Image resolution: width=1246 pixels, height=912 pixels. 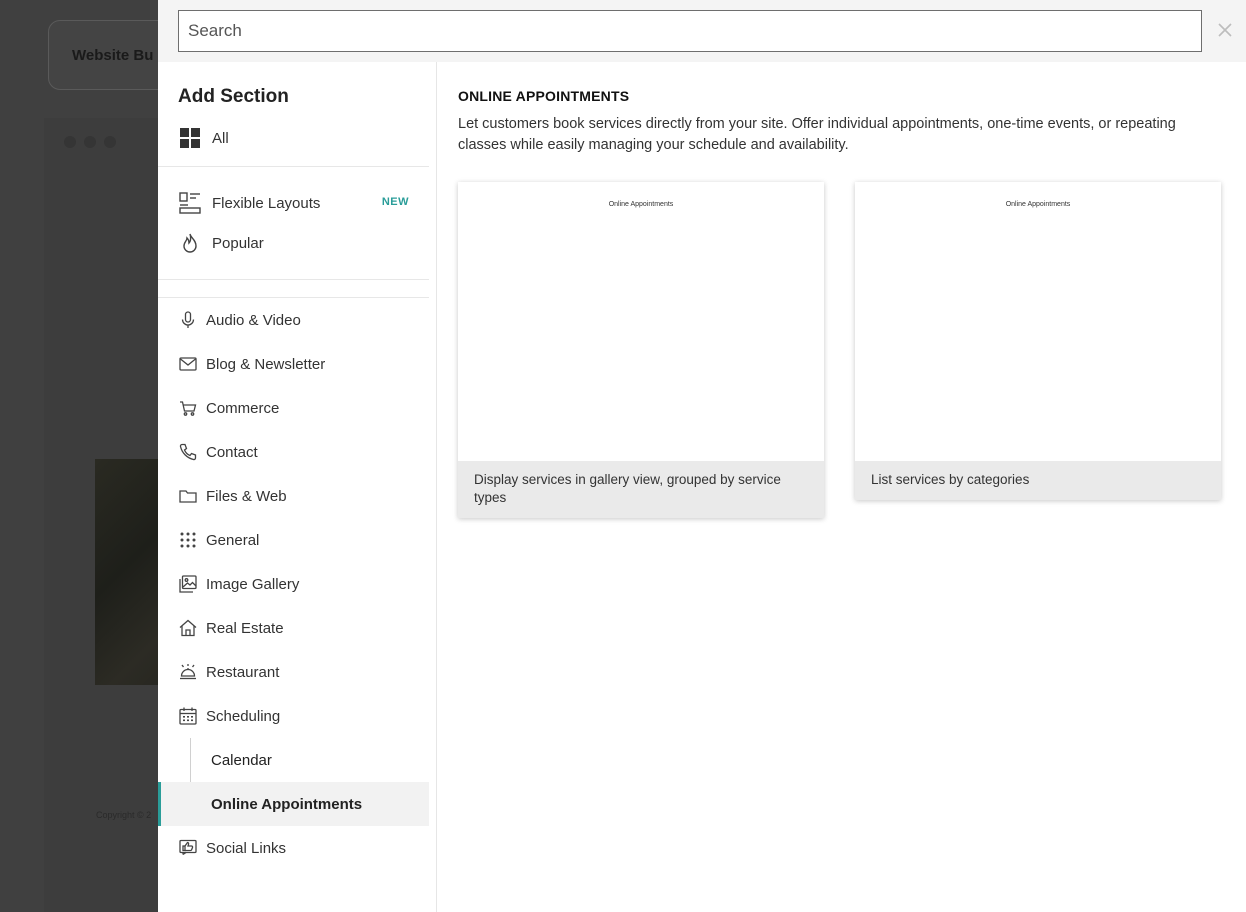 I want to click on close-button, so click(x=1225, y=30).